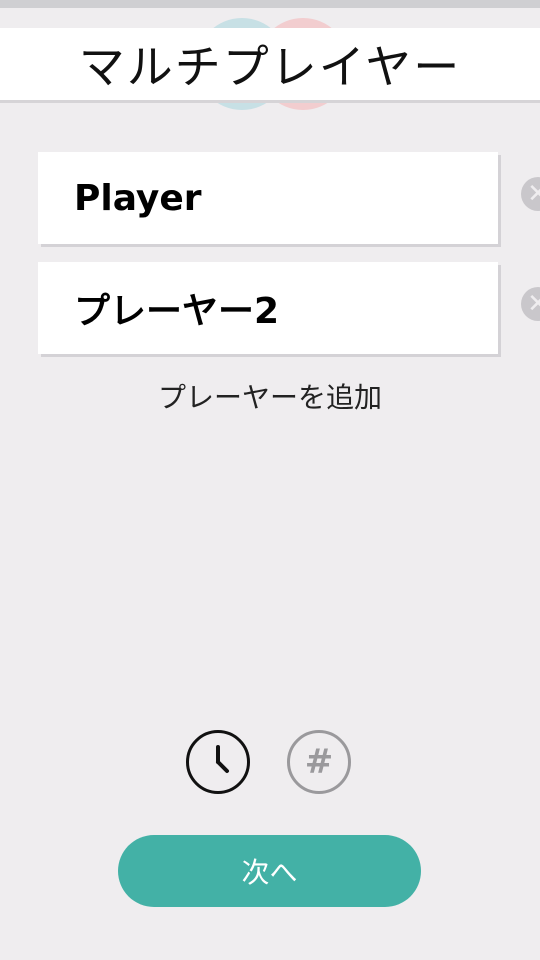 The width and height of the screenshot is (540, 960). What do you see at coordinates (268, 198) in the screenshot?
I see `player-name-field-1: Player` at bounding box center [268, 198].